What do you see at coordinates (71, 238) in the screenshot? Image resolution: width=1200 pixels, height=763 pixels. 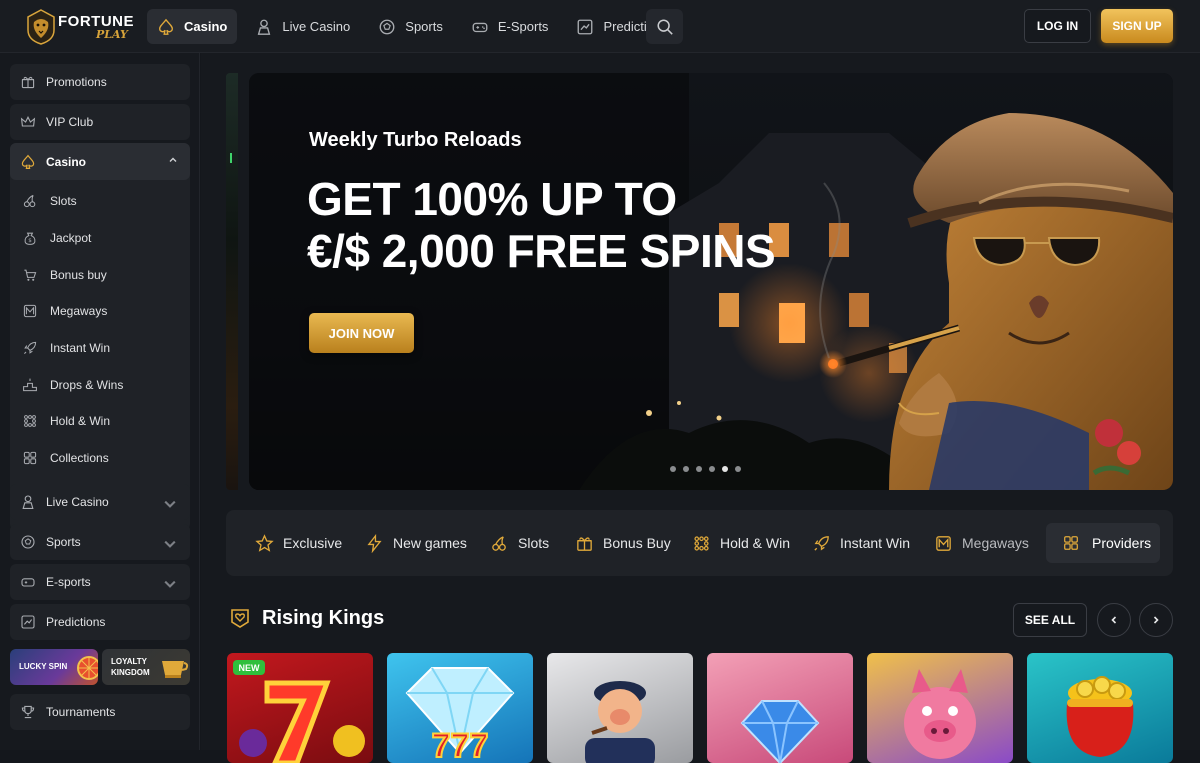 I see `sidebar-subitem-label: Jackpot` at bounding box center [71, 238].